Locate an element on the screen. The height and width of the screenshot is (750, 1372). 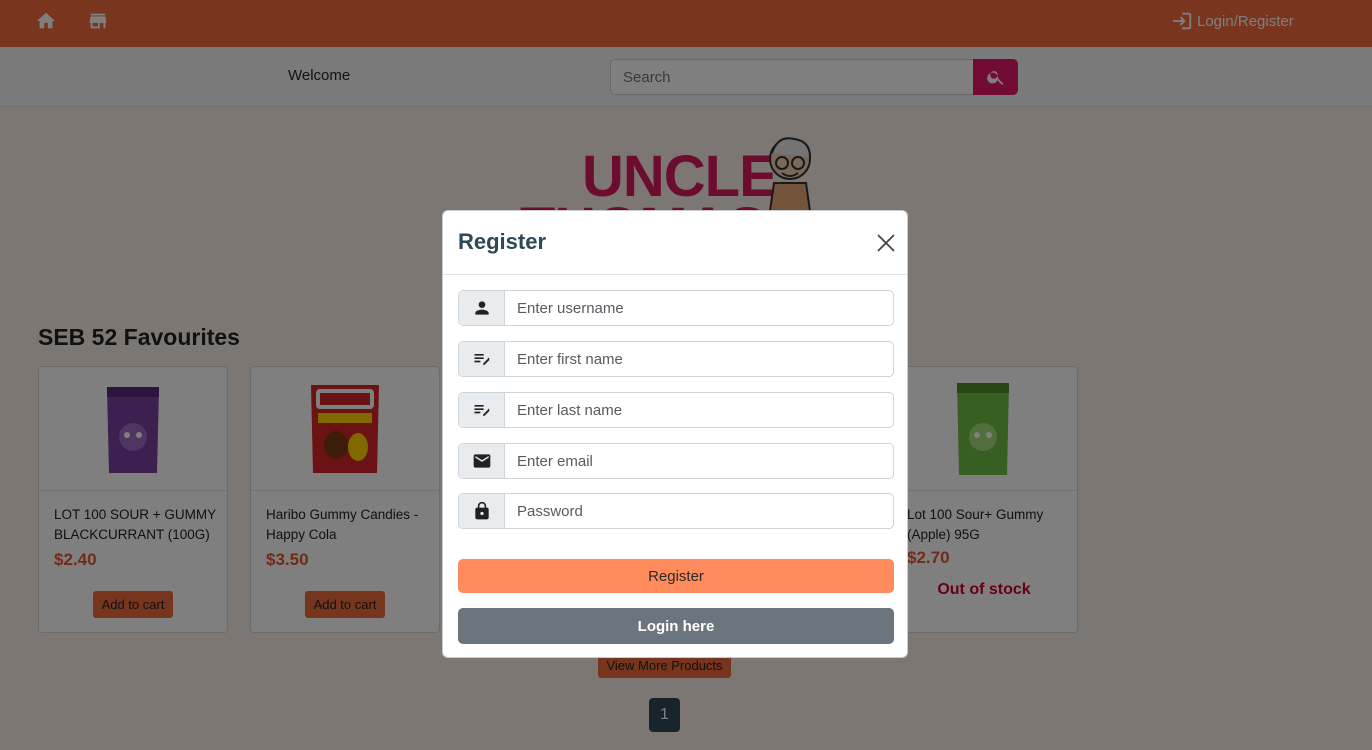
username-field is located at coordinates (676, 308).